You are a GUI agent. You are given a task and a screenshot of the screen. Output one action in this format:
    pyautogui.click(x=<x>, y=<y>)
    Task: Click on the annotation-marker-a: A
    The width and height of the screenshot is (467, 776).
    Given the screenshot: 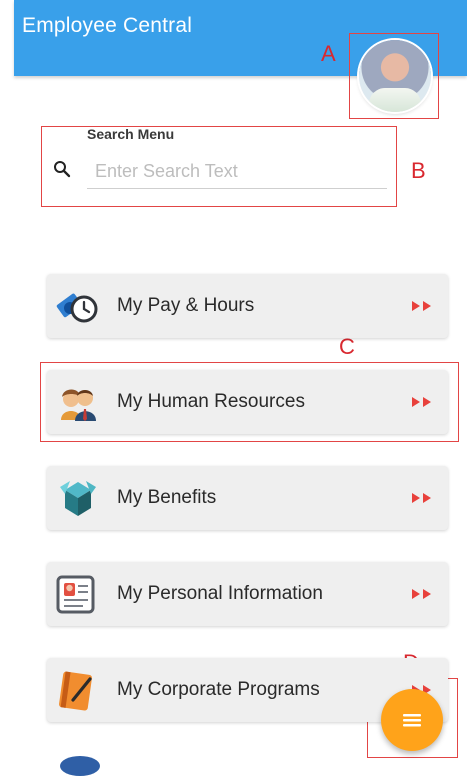 What is the action you would take?
    pyautogui.click(x=328, y=53)
    